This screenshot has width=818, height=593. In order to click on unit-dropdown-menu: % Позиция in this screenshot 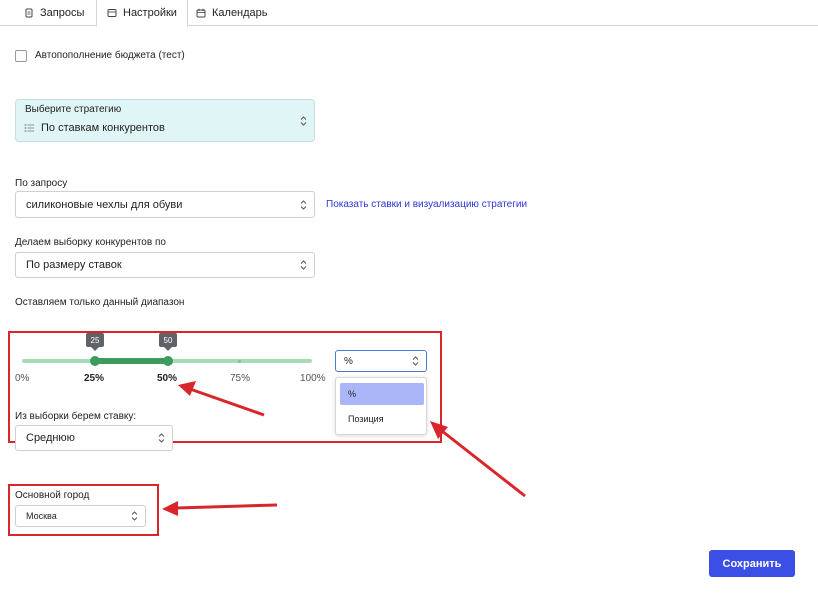, I will do `click(381, 406)`.